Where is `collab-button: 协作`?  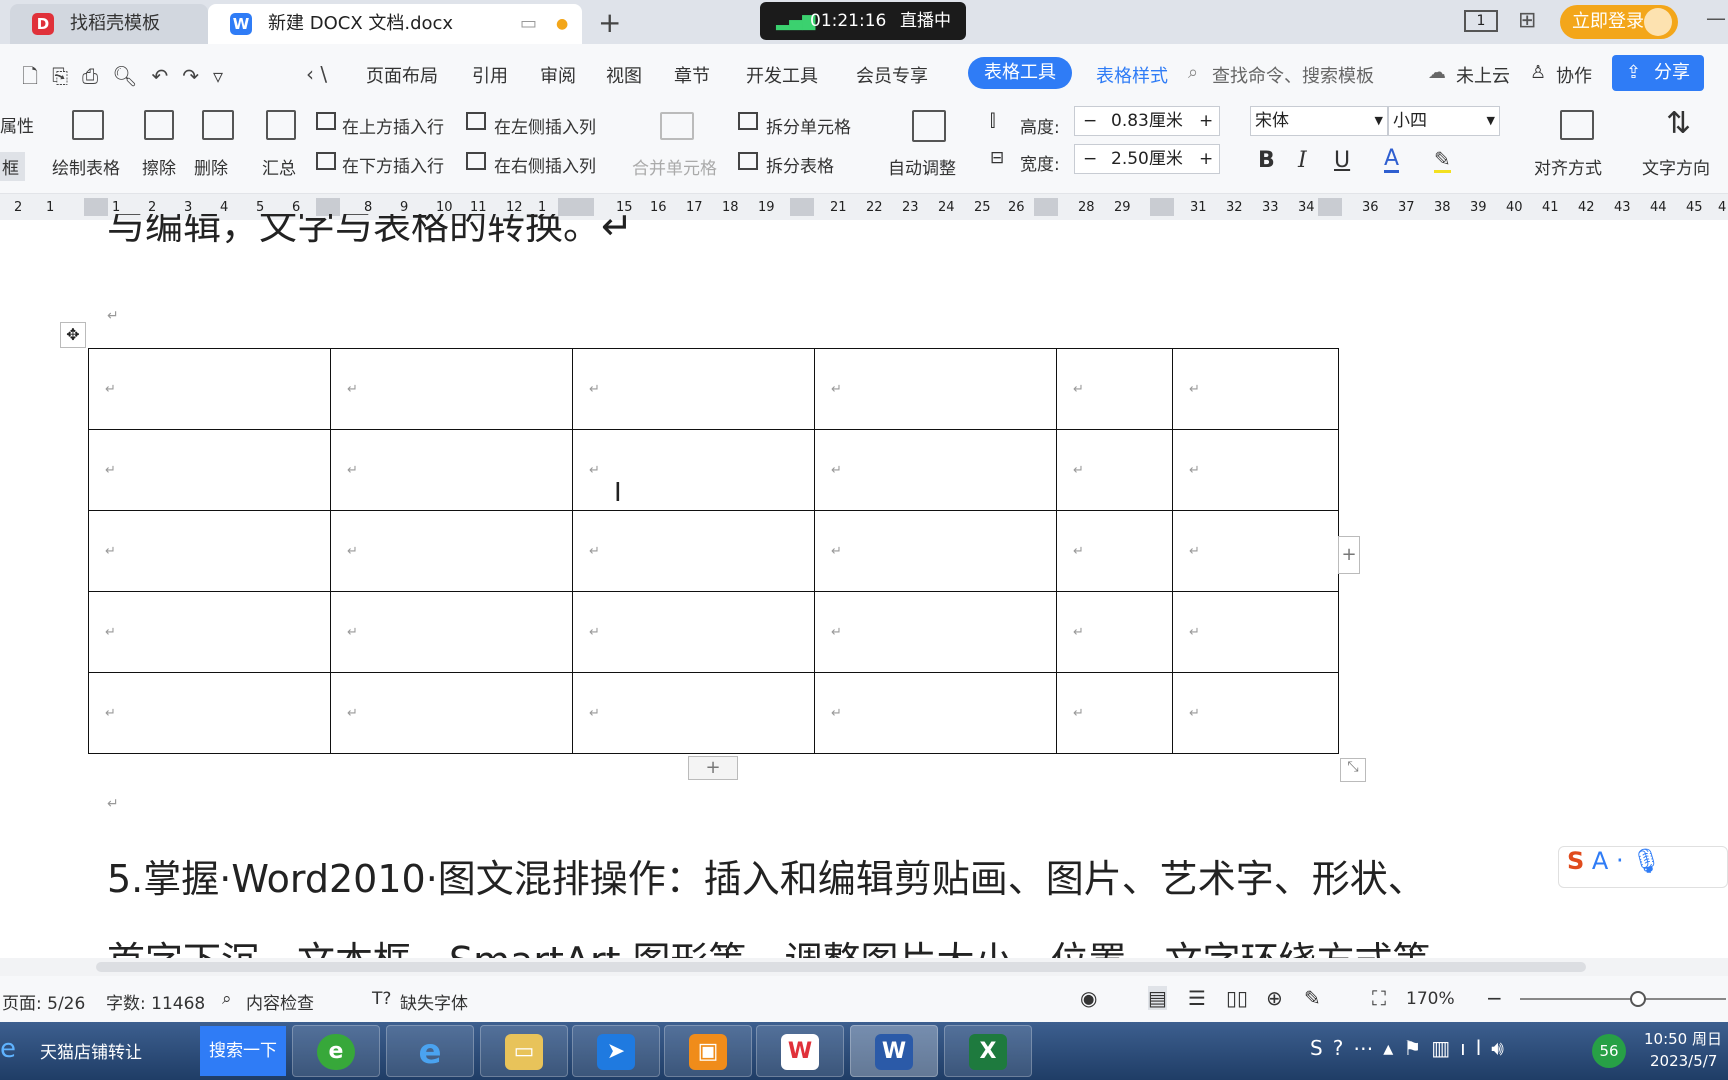
collab-button: 协作 is located at coordinates (1574, 75).